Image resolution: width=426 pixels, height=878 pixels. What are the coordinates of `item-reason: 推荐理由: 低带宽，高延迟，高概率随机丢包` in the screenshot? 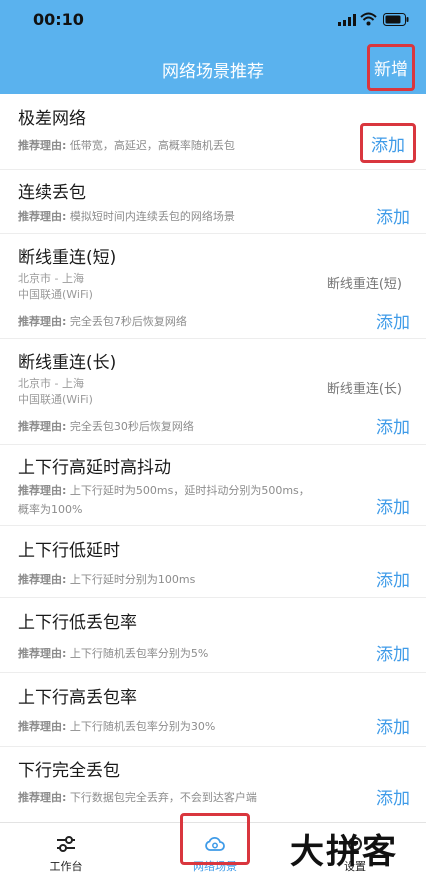 It's located at (188, 145).